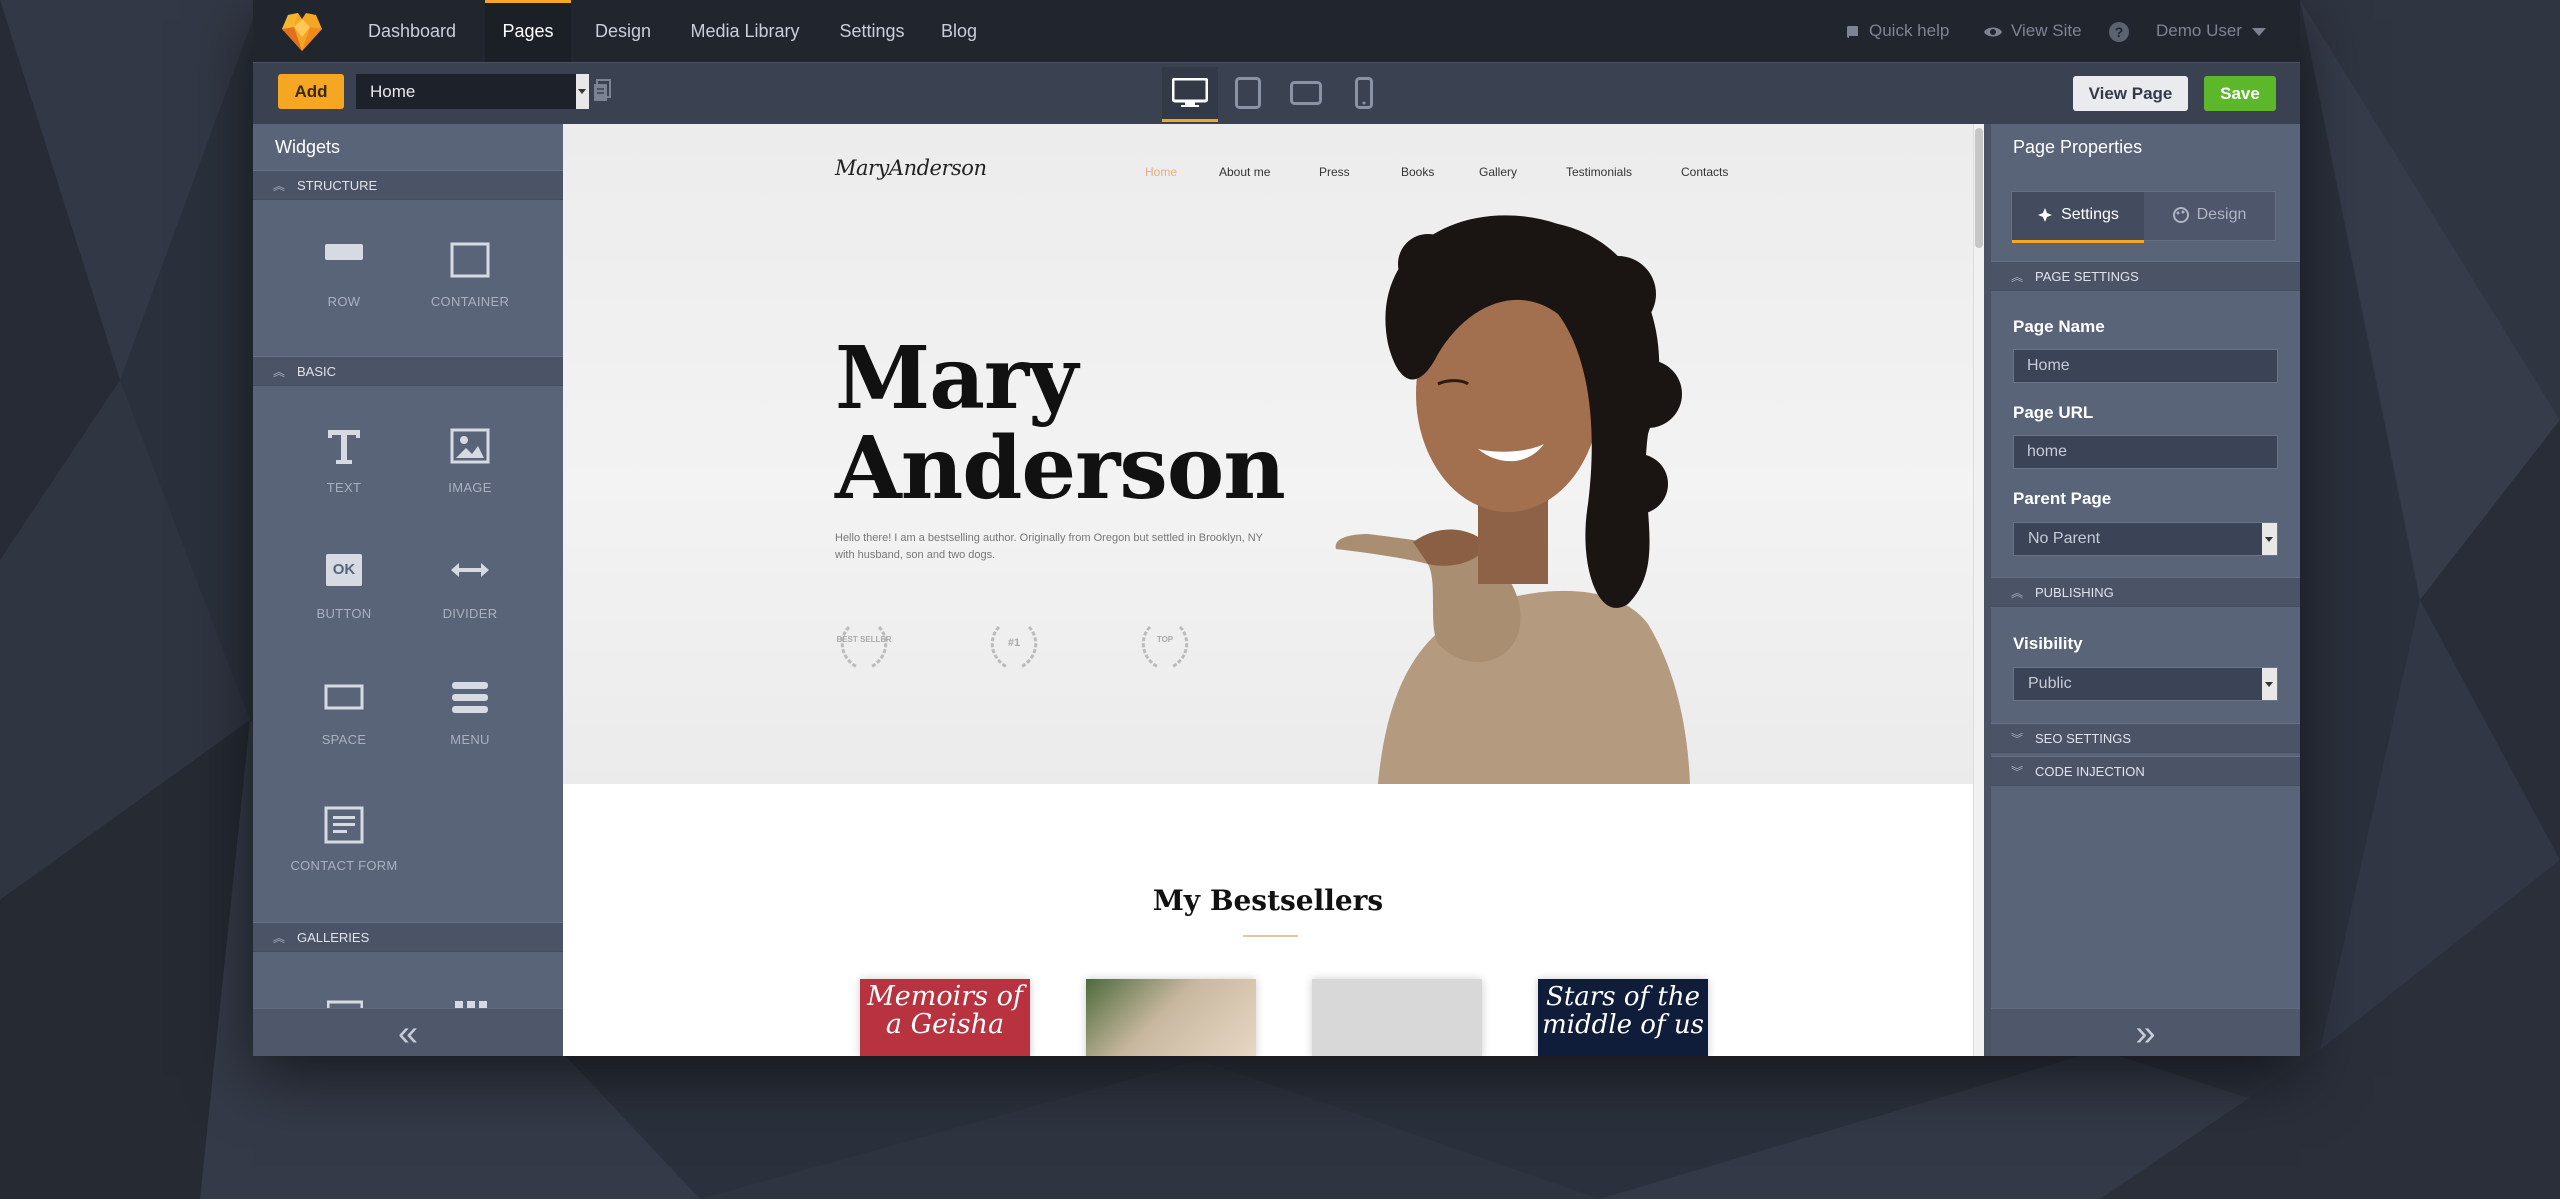 The height and width of the screenshot is (1199, 2560). What do you see at coordinates (408, 1032) in the screenshot?
I see `collapse-left-panel-button: «` at bounding box center [408, 1032].